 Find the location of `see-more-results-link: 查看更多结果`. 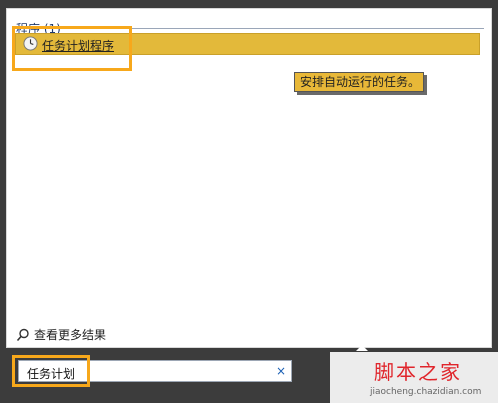

see-more-results-link: 查看更多结果 is located at coordinates (61, 334).